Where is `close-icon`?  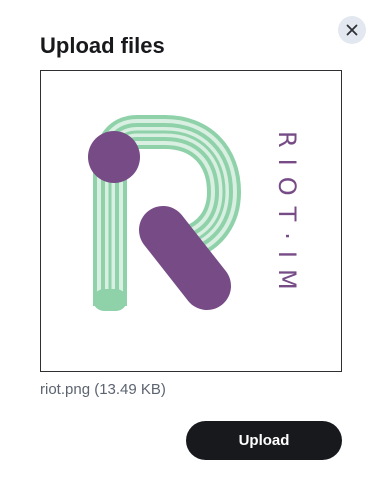
close-icon is located at coordinates (352, 30).